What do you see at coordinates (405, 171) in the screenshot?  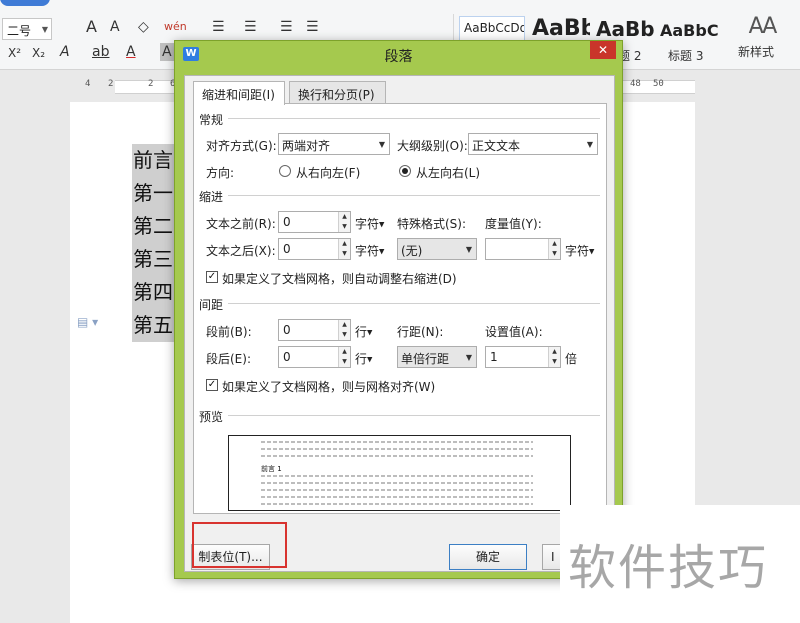 I see `ltr-radio` at bounding box center [405, 171].